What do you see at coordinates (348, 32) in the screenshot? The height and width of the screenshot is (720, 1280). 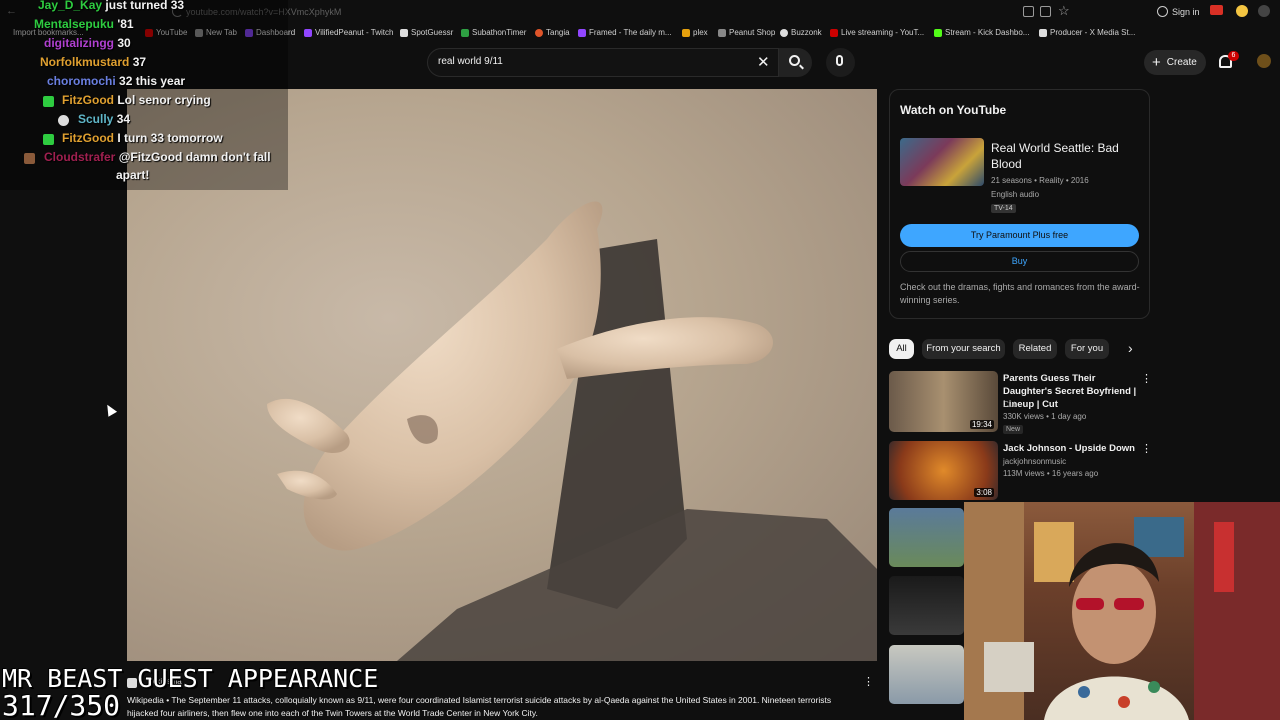 I see `bookmark-twitch: VilifiedPeanut - Twitch` at bounding box center [348, 32].